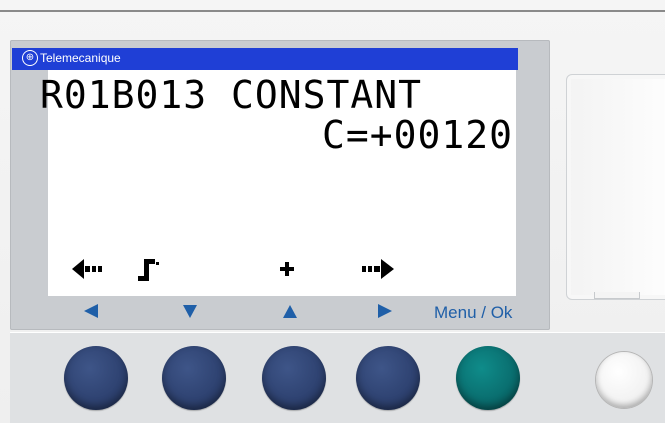 This screenshot has height=423, width=665. I want to click on right-button, so click(388, 378).